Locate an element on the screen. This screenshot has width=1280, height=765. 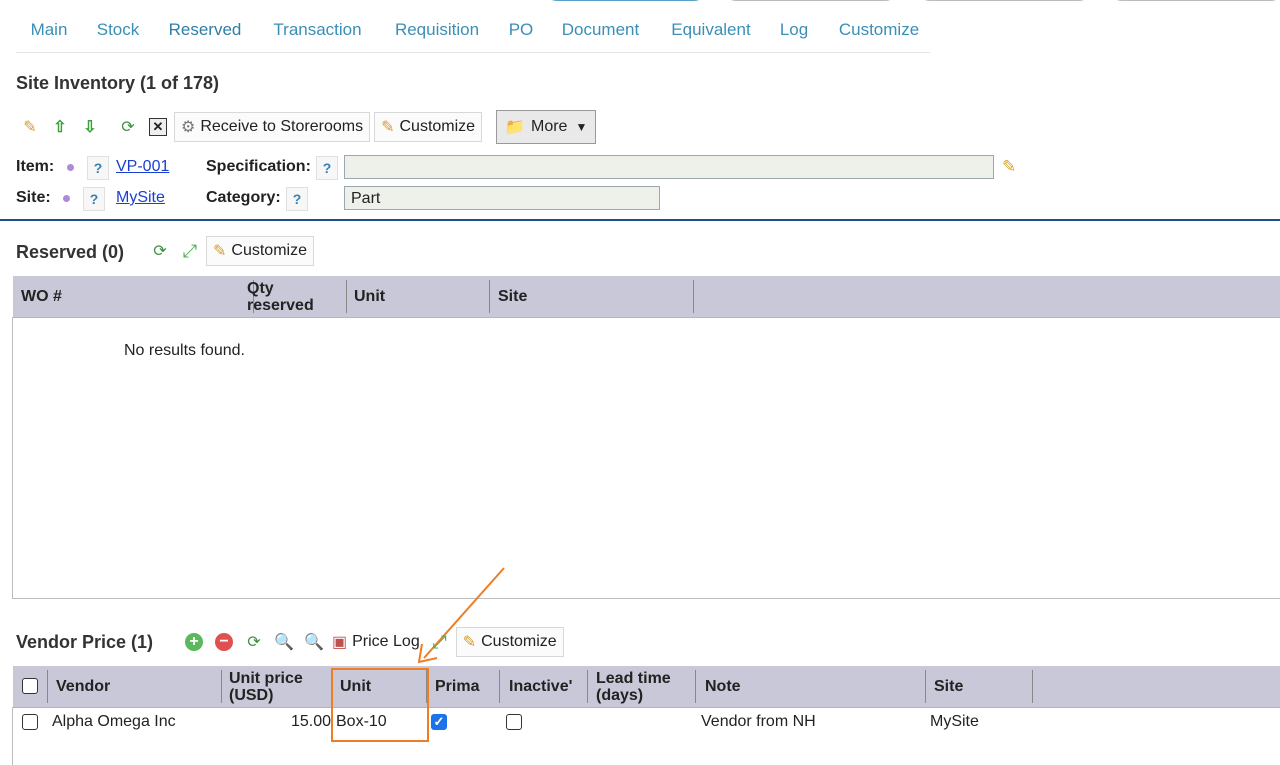
receive-to-storerooms-button: ⚙ Receive to Storerooms is located at coordinates (272, 127).